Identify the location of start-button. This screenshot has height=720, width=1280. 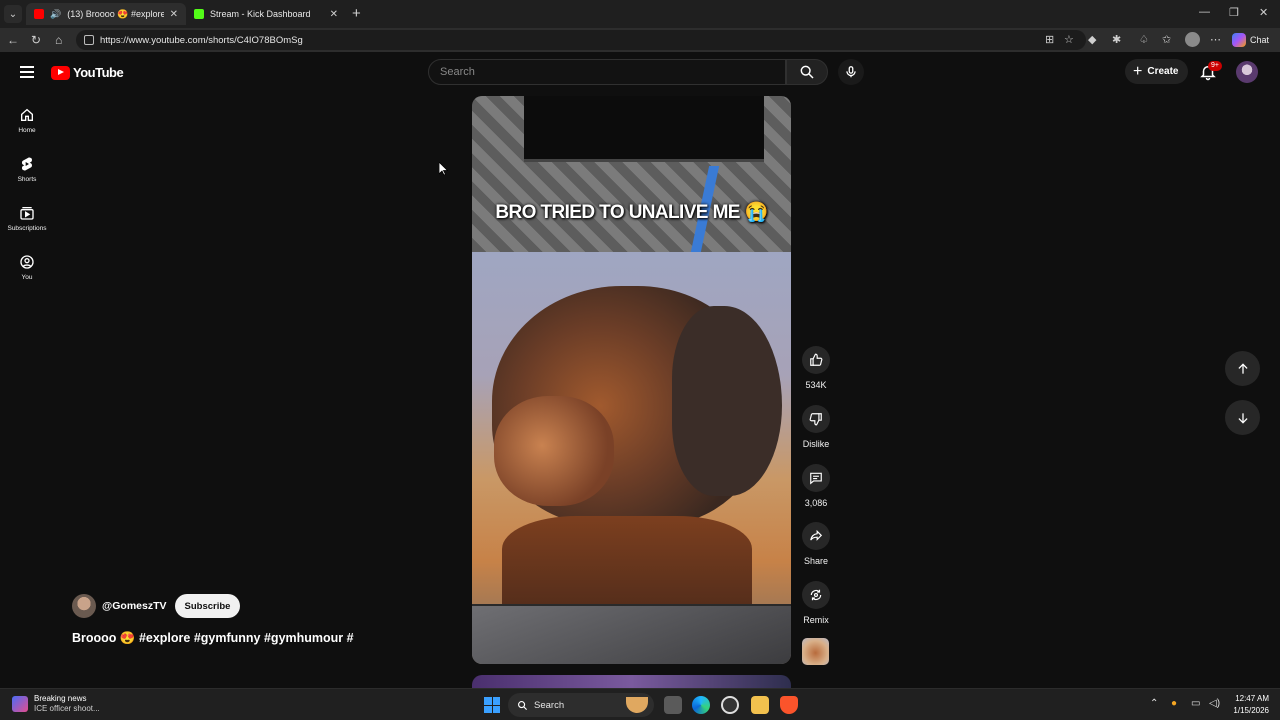
(492, 705).